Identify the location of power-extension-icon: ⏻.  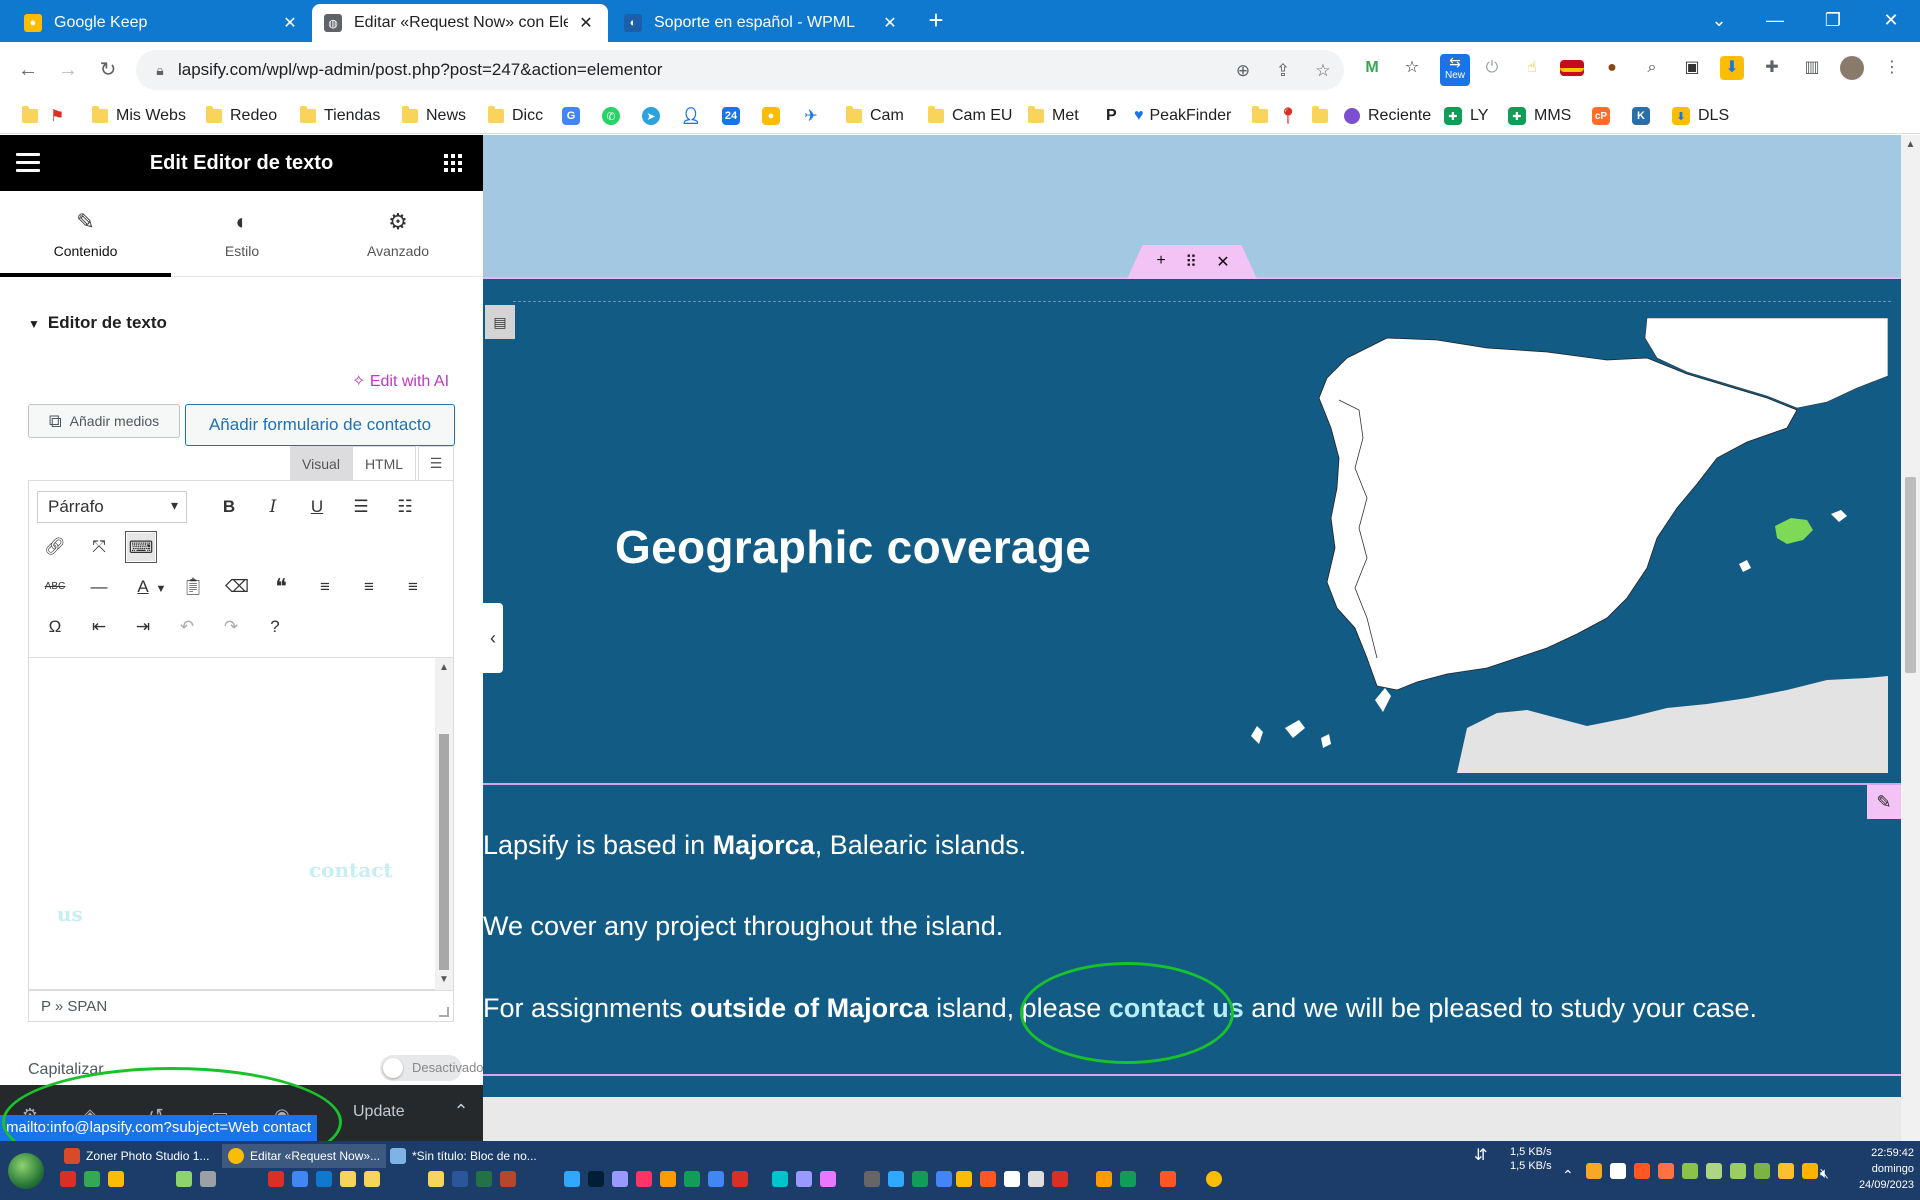
(1492, 68).